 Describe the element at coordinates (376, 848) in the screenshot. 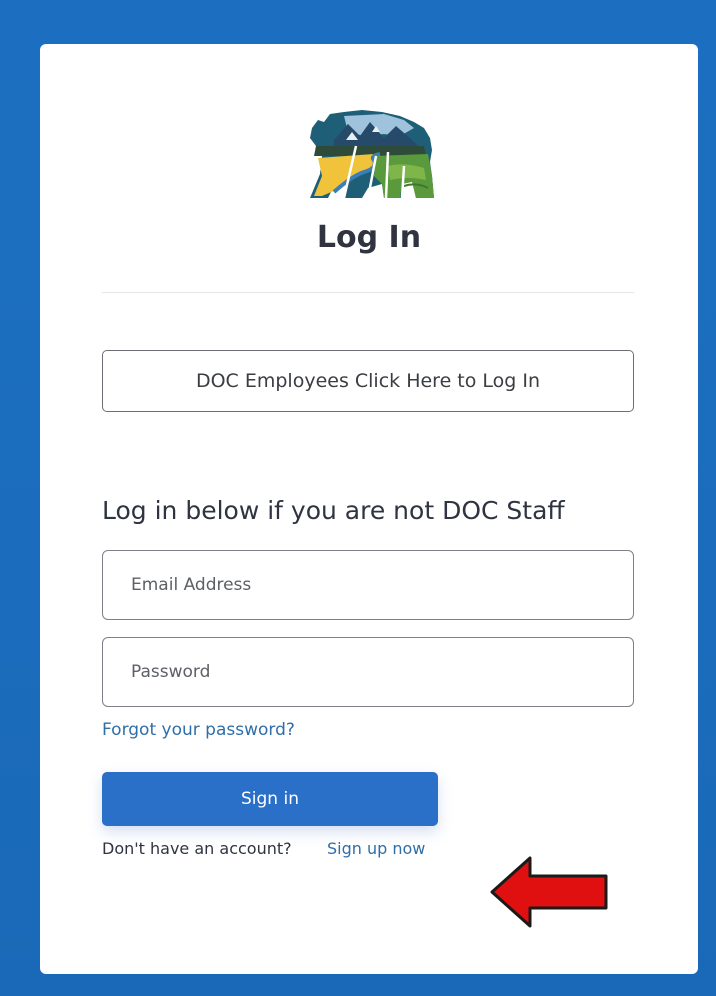

I see `sign-up-link: Sign up now` at that location.